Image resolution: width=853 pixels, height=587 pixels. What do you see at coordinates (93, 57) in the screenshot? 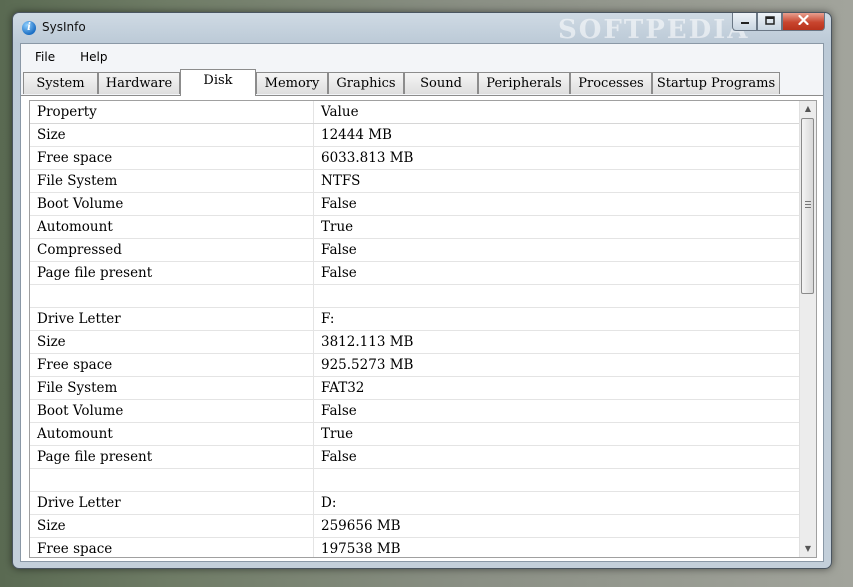
I see `menu-help: Help` at bounding box center [93, 57].